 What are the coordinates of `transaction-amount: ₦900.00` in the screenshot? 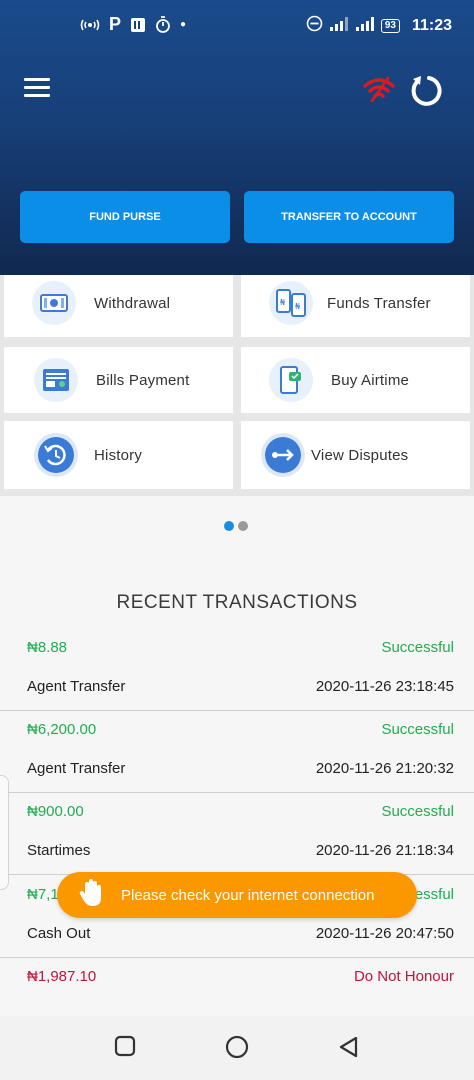 It's located at (55, 811).